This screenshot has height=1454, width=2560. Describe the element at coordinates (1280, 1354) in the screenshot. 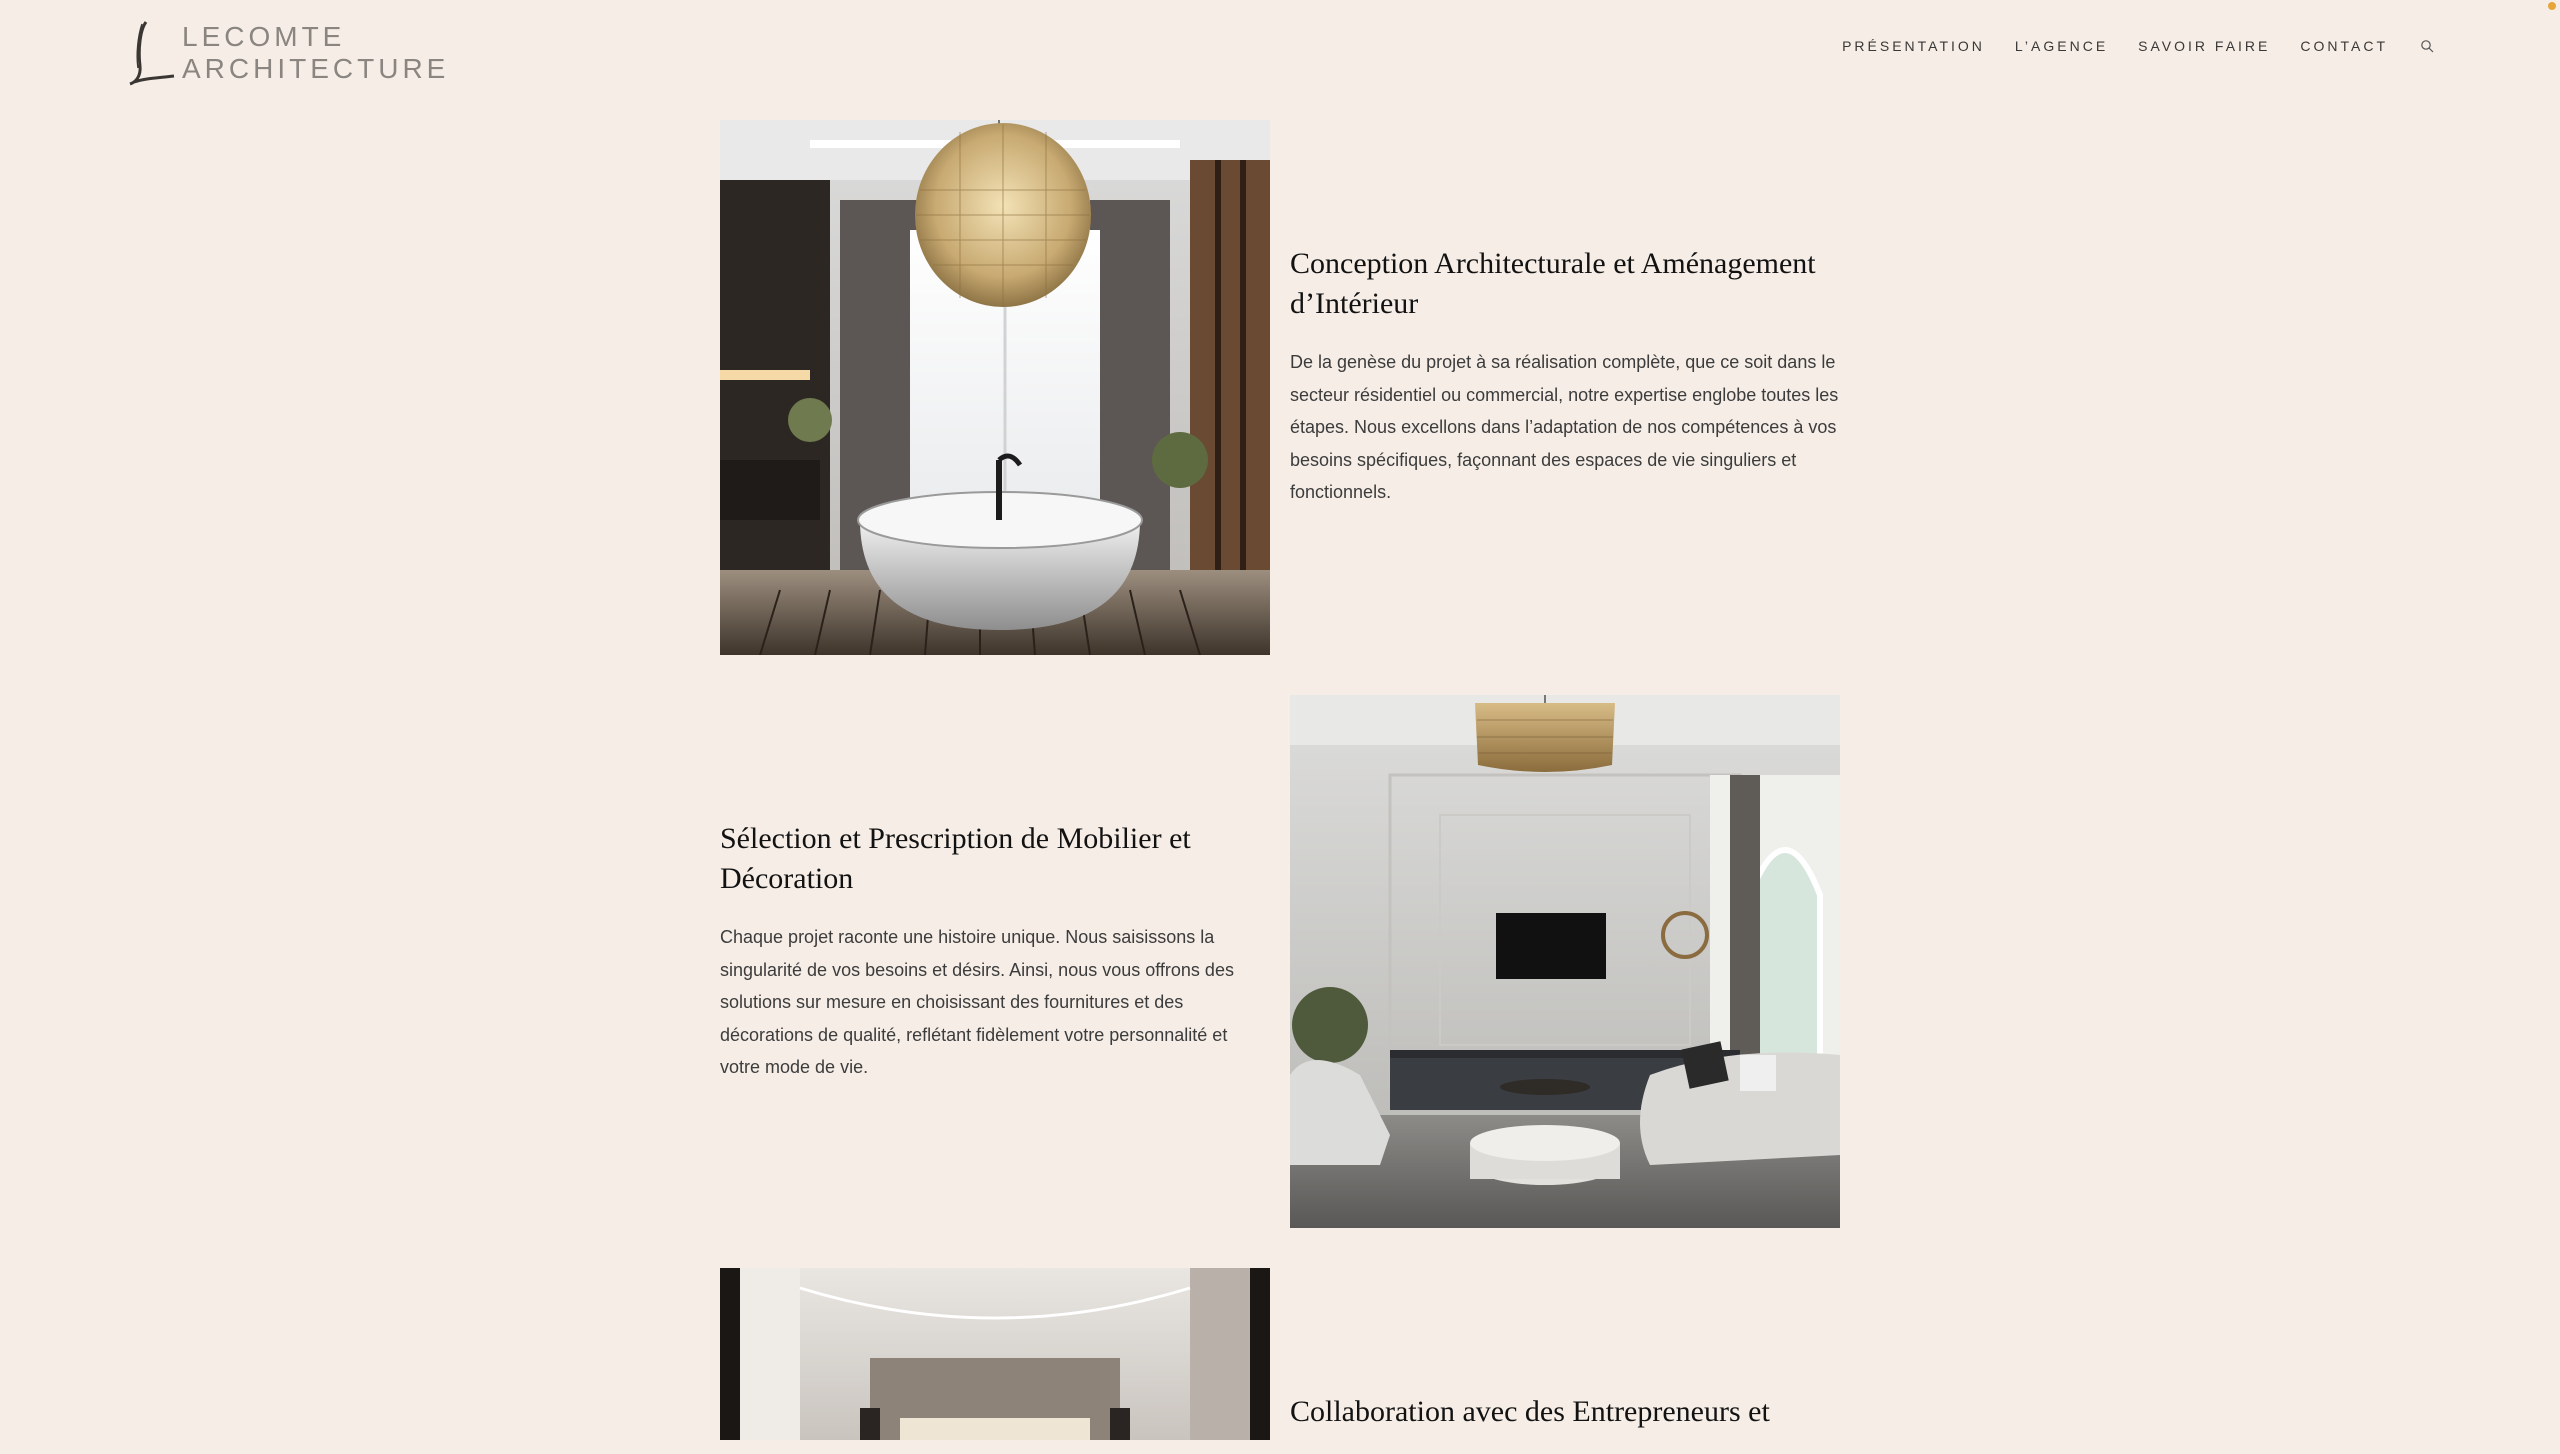

I see `section-collaboration: Collaboration avec des Entrepreneurs et` at that location.